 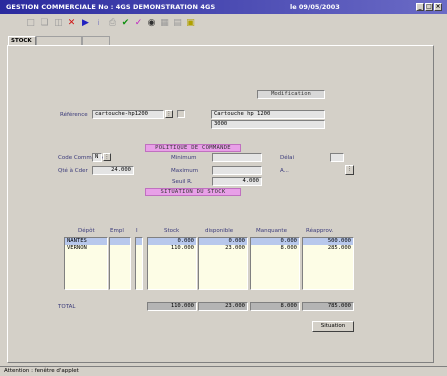 I want to click on reference-code-field: cartouche-hp1200, so click(x=128, y=114).